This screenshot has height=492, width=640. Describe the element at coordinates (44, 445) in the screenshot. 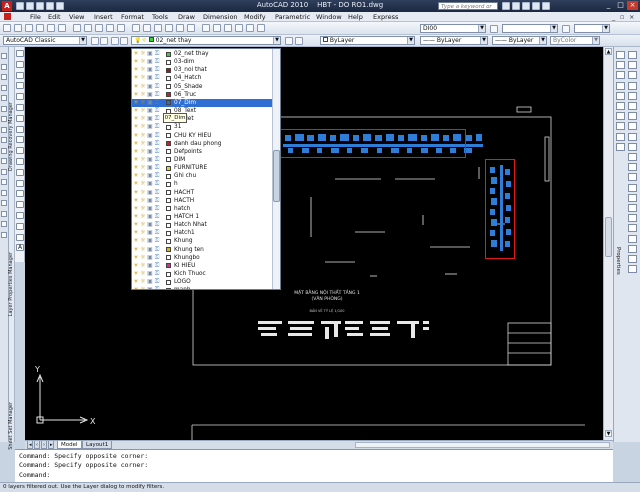

I see `next-tab-icon: ›` at that location.